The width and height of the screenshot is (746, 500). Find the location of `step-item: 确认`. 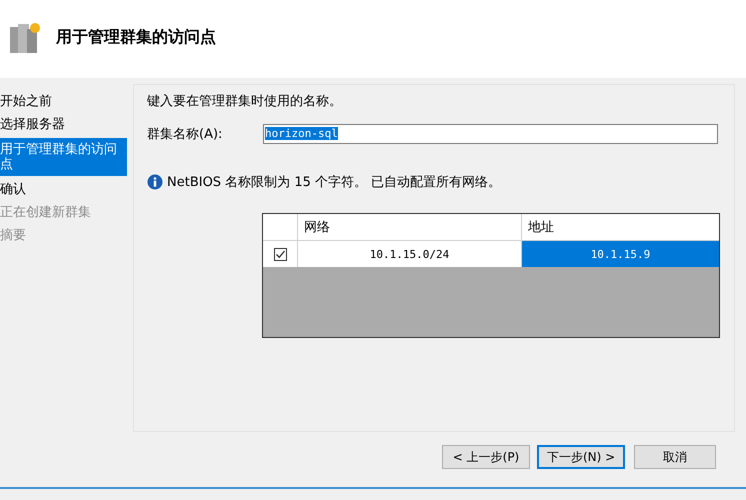

step-item: 确认 is located at coordinates (63, 189).